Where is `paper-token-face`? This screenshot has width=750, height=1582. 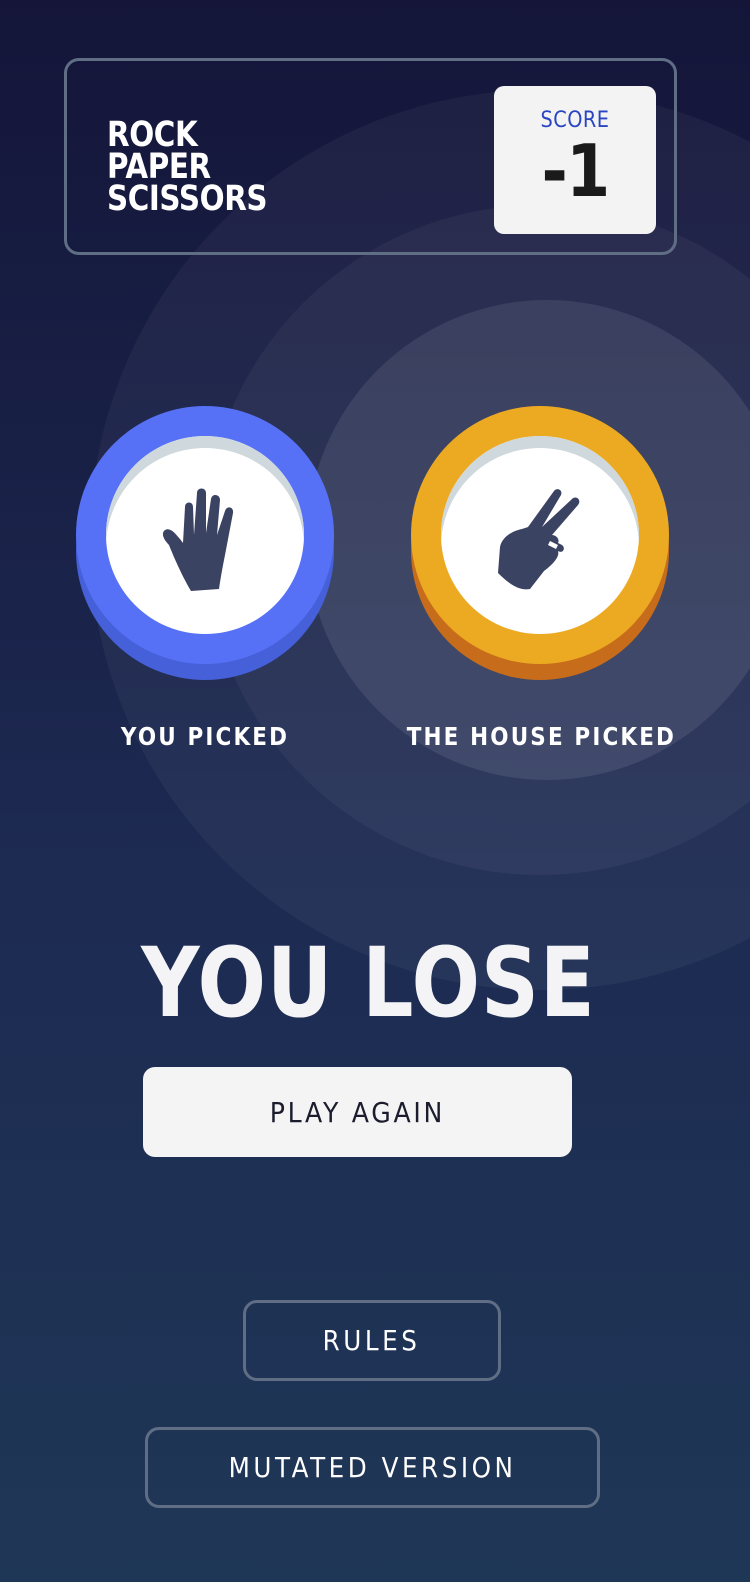
paper-token-face is located at coordinates (205, 535).